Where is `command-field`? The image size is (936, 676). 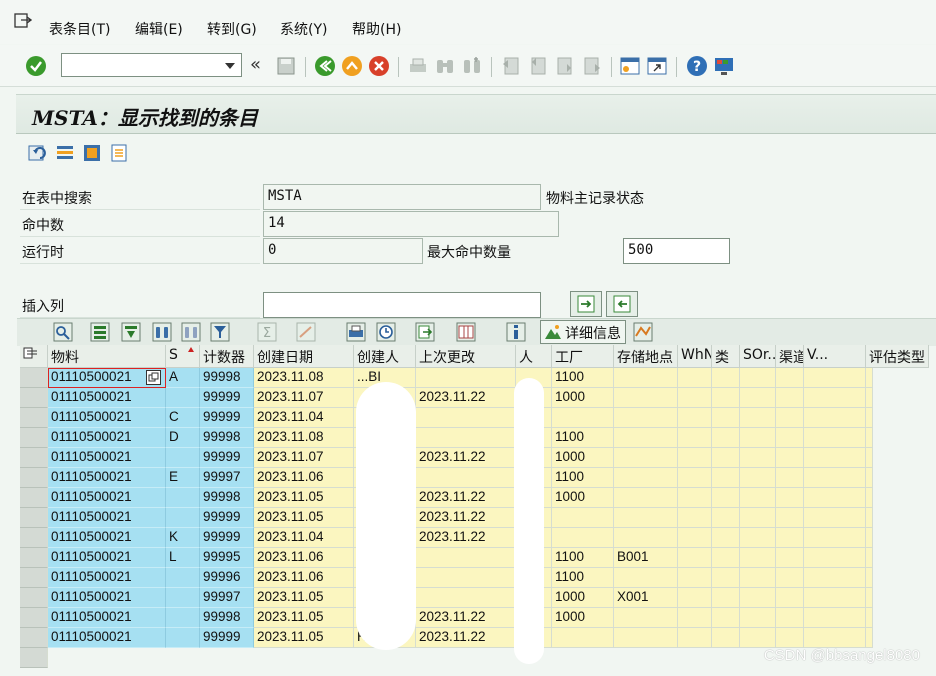
command-field is located at coordinates (151, 65).